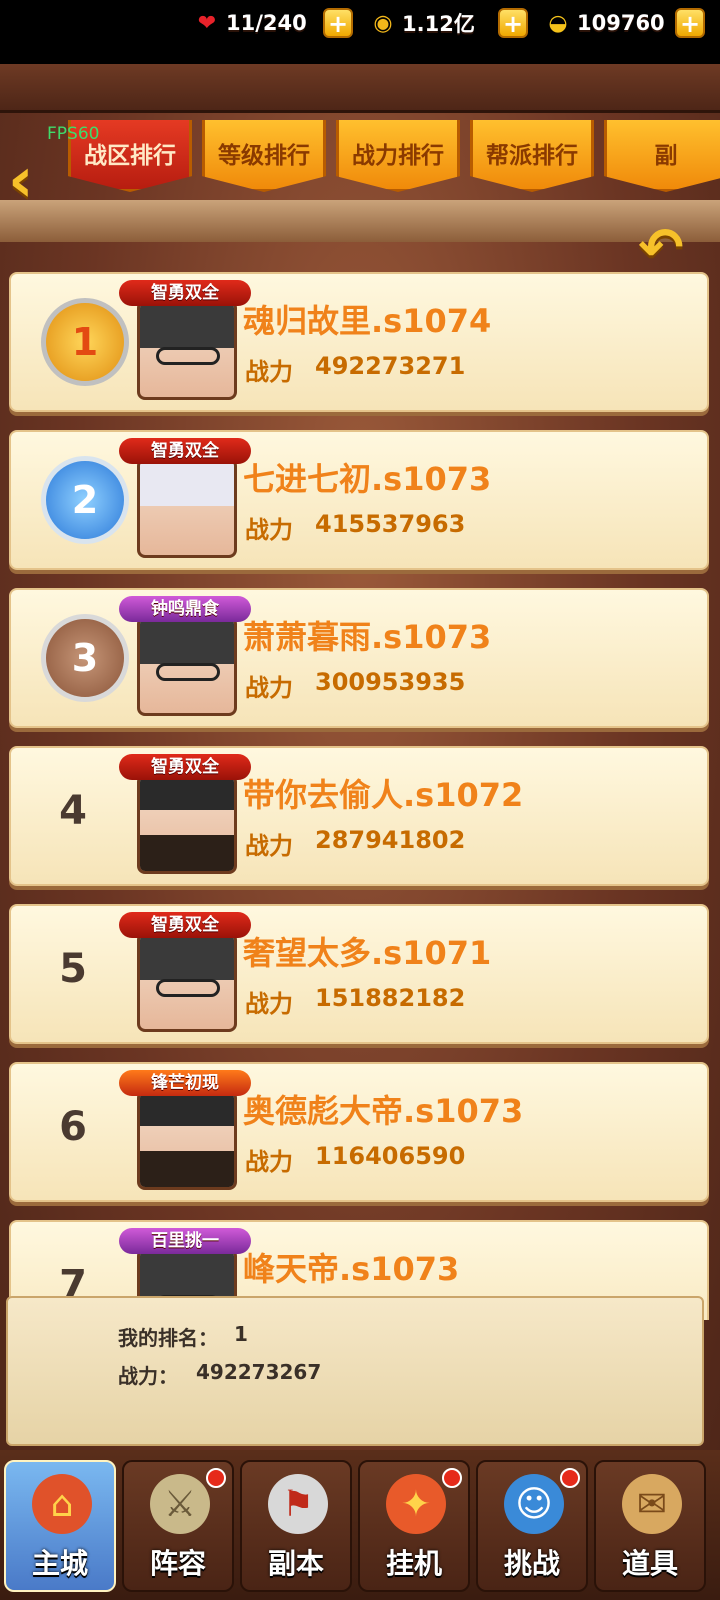 The height and width of the screenshot is (1600, 720). What do you see at coordinates (59, 1563) in the screenshot?
I see `nav-label: 主城` at bounding box center [59, 1563].